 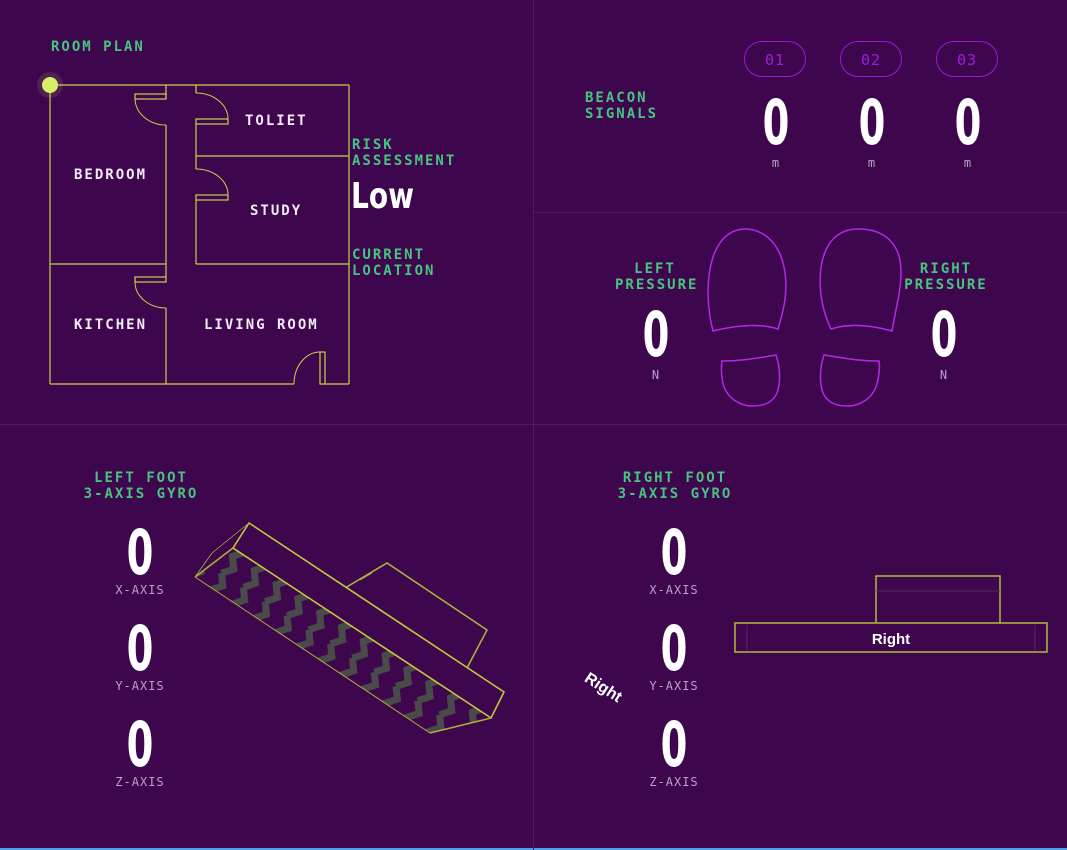 What do you see at coordinates (622, 106) in the screenshot?
I see `beacon-signals-title: BEACON SIGNALS` at bounding box center [622, 106].